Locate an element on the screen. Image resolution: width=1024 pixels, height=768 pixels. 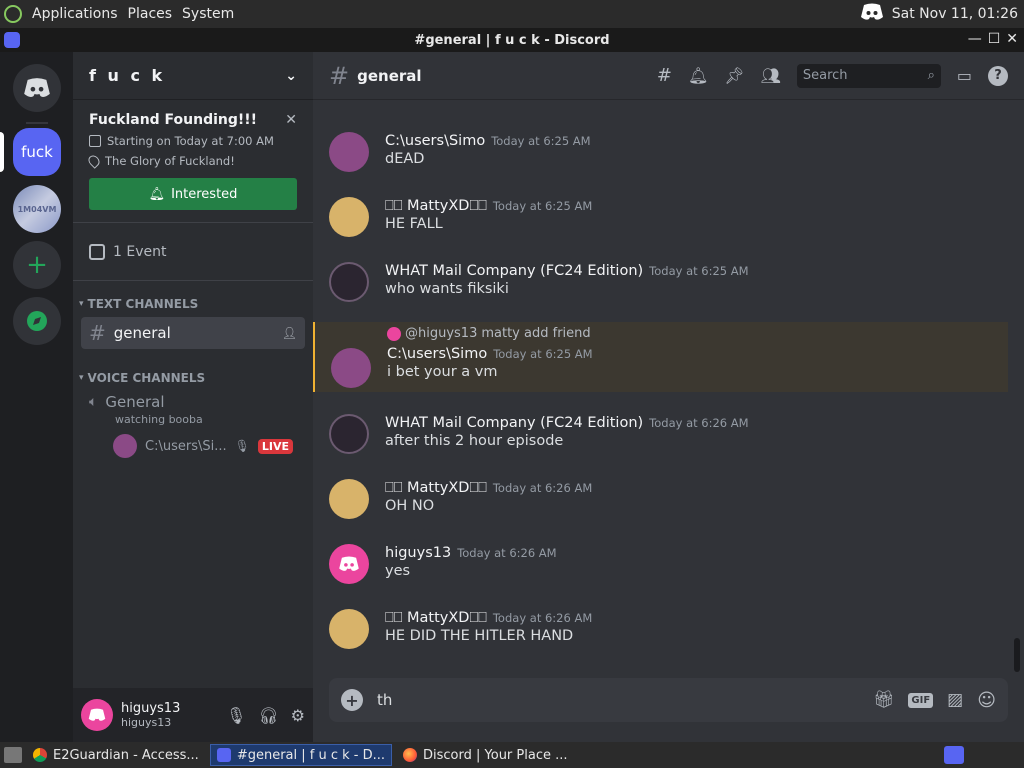
message-composer: + 🎁︎ GIF ▨ ☺ is located at coordinates (668, 700).